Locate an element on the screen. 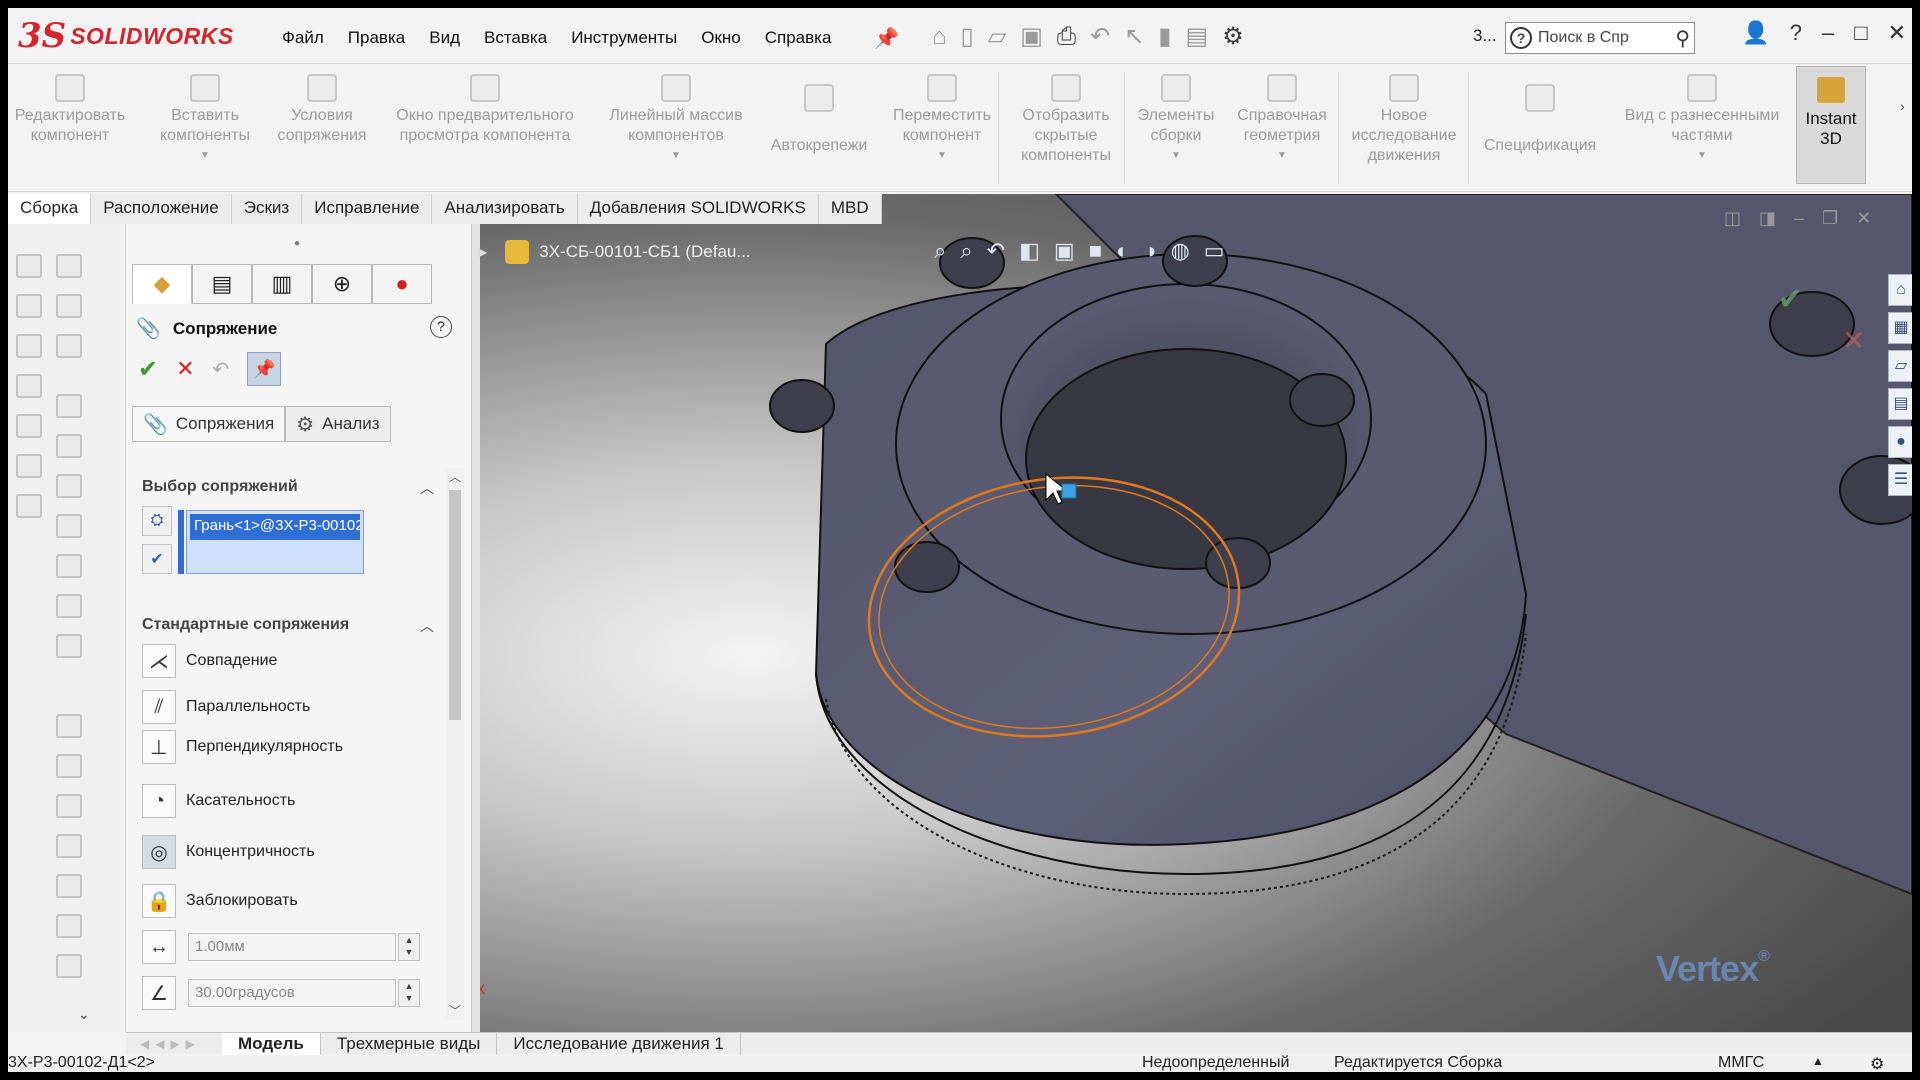 This screenshot has height=1080, width=1920. viewport-close-icon: ✕ is located at coordinates (1863, 218).